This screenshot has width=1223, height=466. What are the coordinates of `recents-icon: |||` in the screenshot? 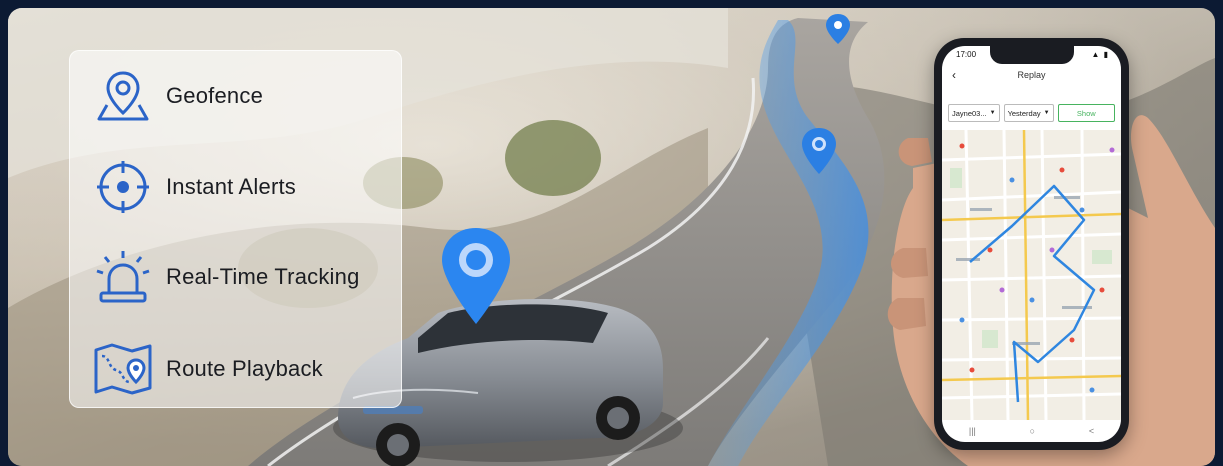 It's located at (972, 431).